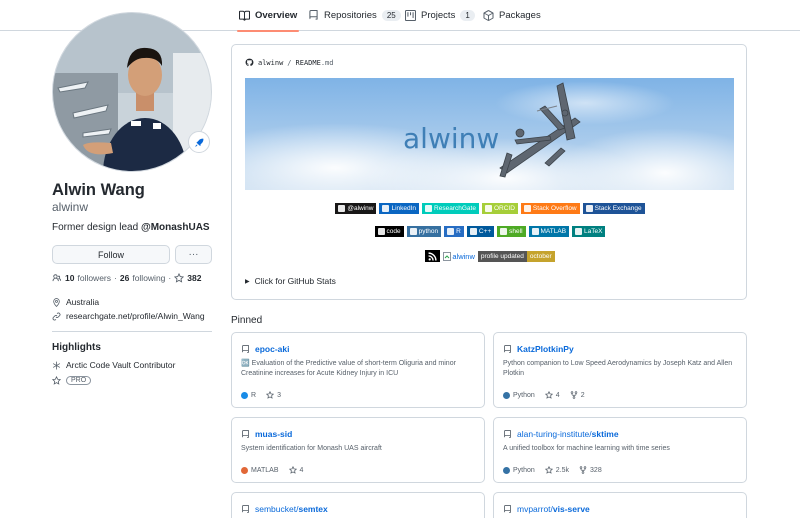 This screenshot has width=800, height=518. What do you see at coordinates (519, 470) in the screenshot?
I see `language-item: Python` at bounding box center [519, 470].